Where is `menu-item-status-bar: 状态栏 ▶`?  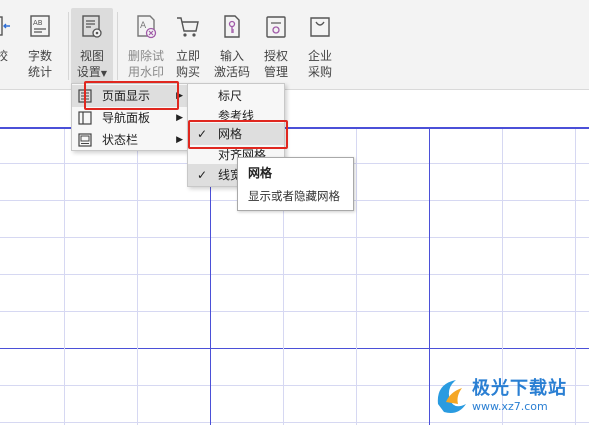
menu-item-status-bar: 状态栏 ▶ is located at coordinates (129, 140).